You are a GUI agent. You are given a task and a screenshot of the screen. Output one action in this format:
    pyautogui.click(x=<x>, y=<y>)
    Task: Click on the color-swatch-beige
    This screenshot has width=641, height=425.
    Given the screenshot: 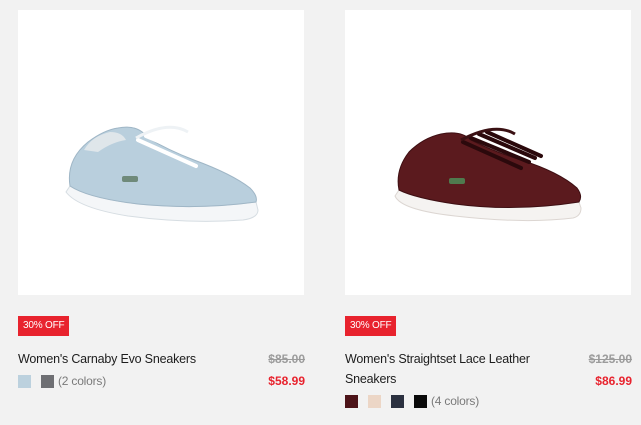 What is the action you would take?
    pyautogui.click(x=374, y=401)
    